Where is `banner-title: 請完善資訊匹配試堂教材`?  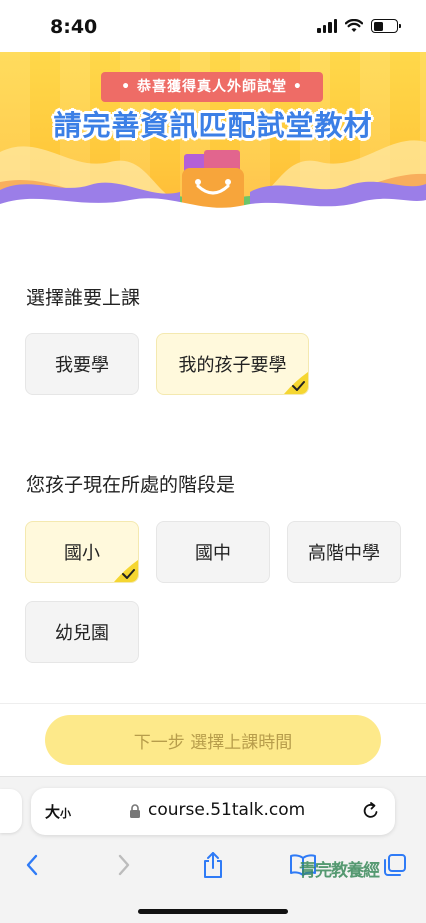 banner-title: 請完善資訊匹配試堂教材 is located at coordinates (213, 125).